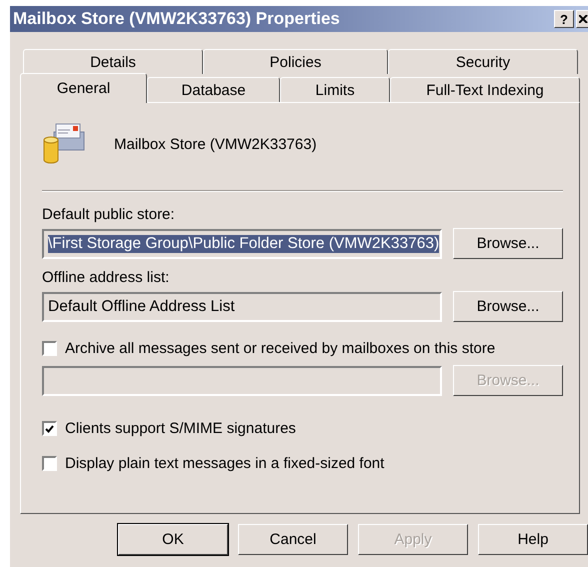 This screenshot has height=567, width=588. Describe the element at coordinates (180, 428) in the screenshot. I see `checkbox-label: Clients support S/MIME signatures` at that location.